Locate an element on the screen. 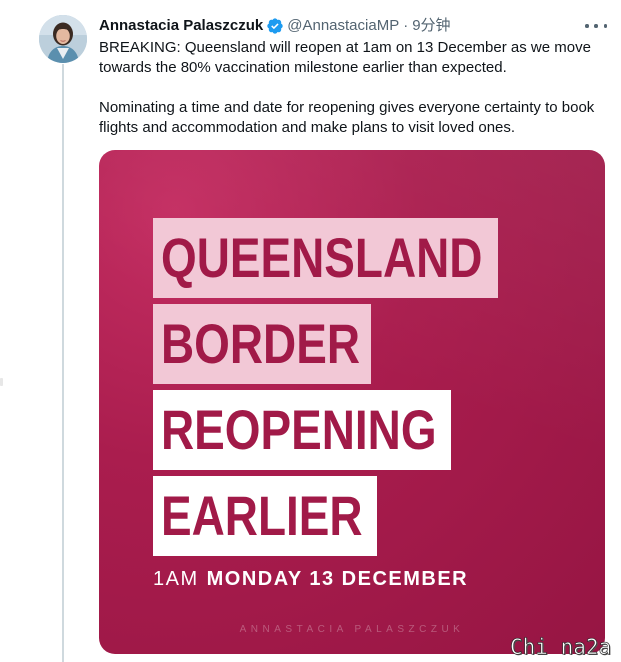 This screenshot has width=621, height=662. reopening-time: 1AM is located at coordinates (176, 578).